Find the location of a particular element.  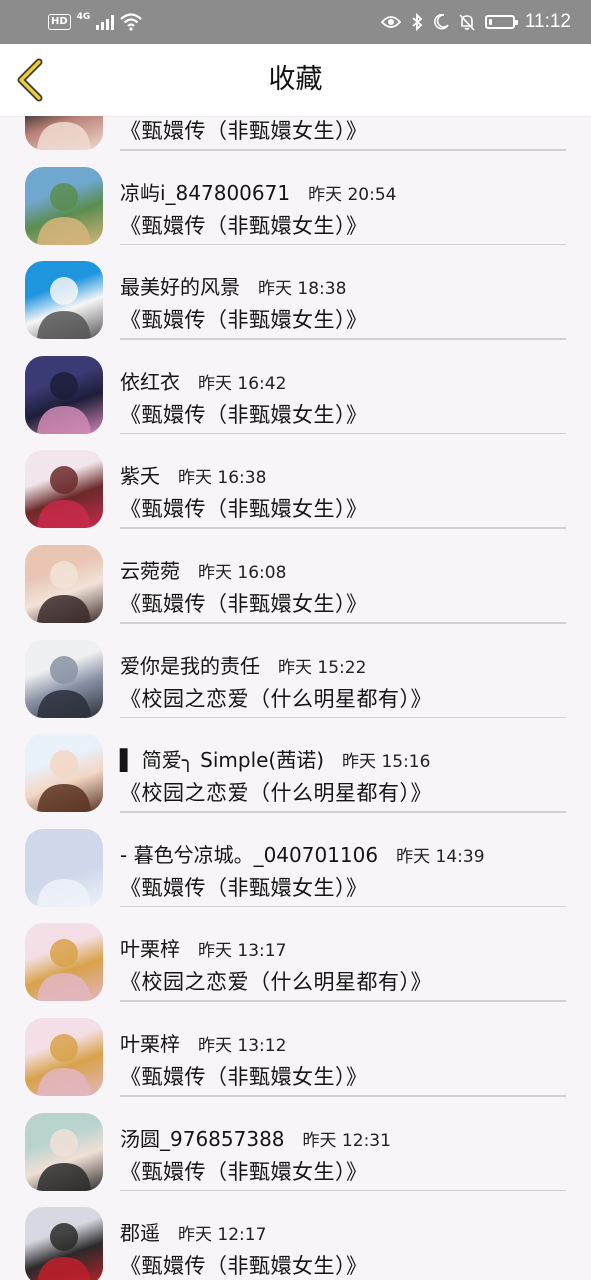

item-timestamp: 昨天 13:17 is located at coordinates (242, 951).